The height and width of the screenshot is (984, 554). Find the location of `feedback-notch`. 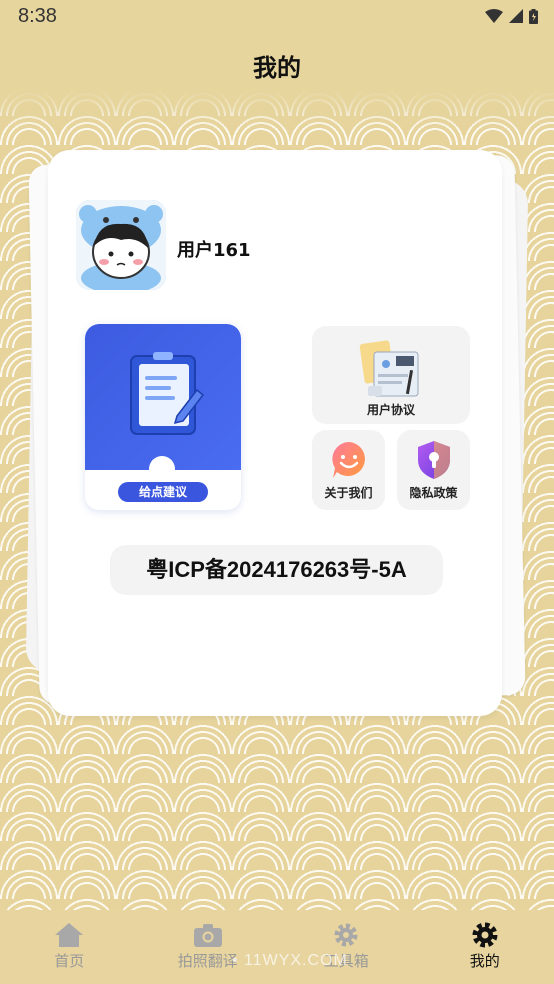

feedback-notch is located at coordinates (162, 469).